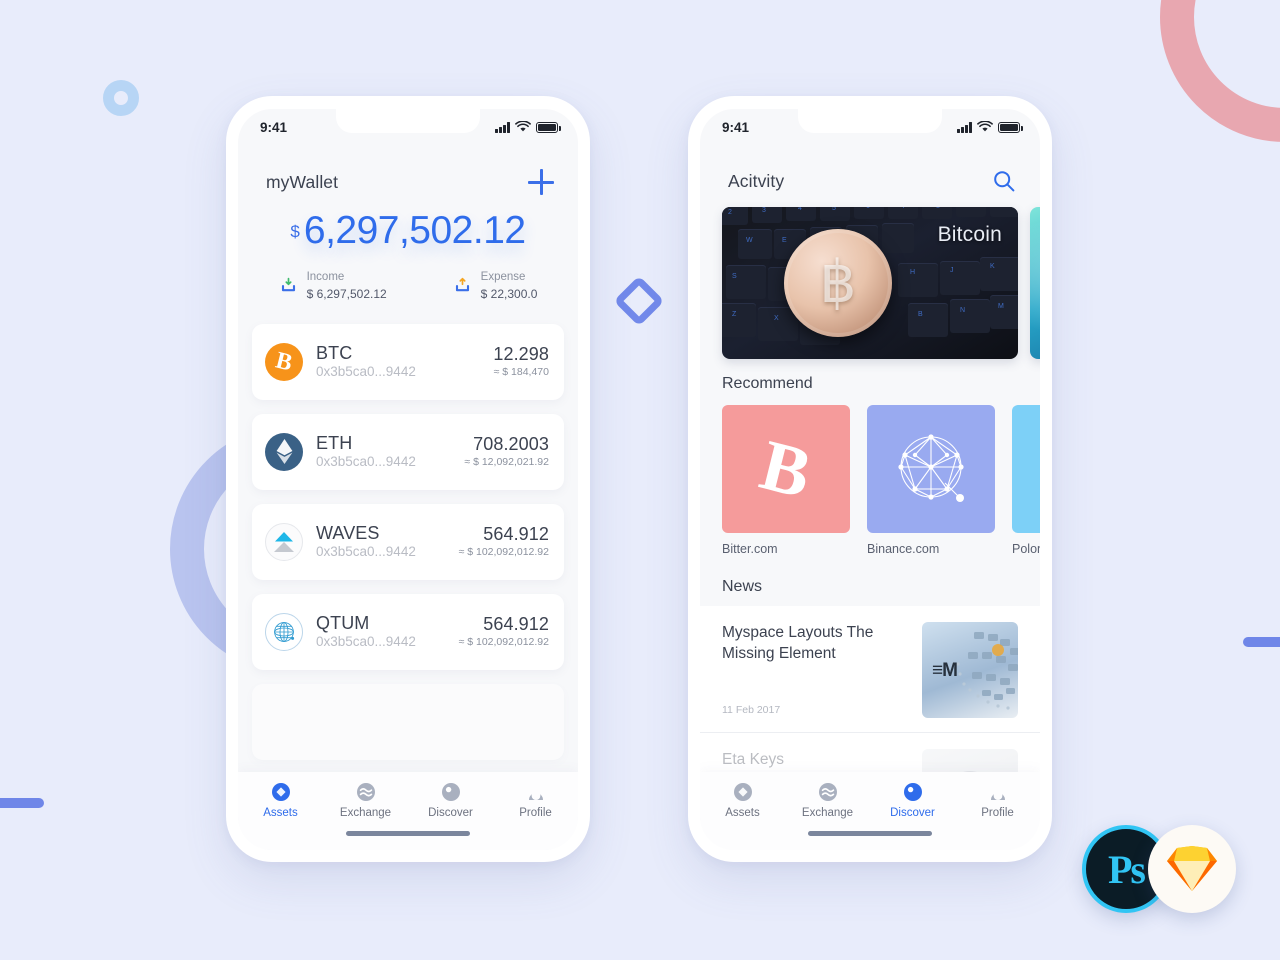 The height and width of the screenshot is (960, 1280). What do you see at coordinates (931, 469) in the screenshot?
I see `binance-network-sphere-icon` at bounding box center [931, 469].